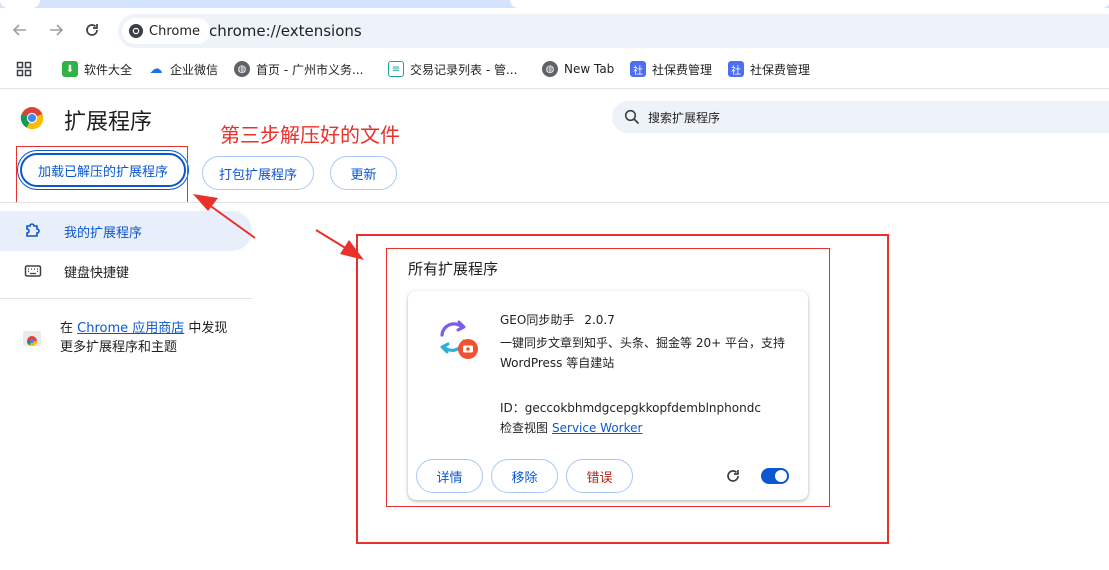  Describe the element at coordinates (136, 31) in the screenshot. I see `chrome-icon` at that location.